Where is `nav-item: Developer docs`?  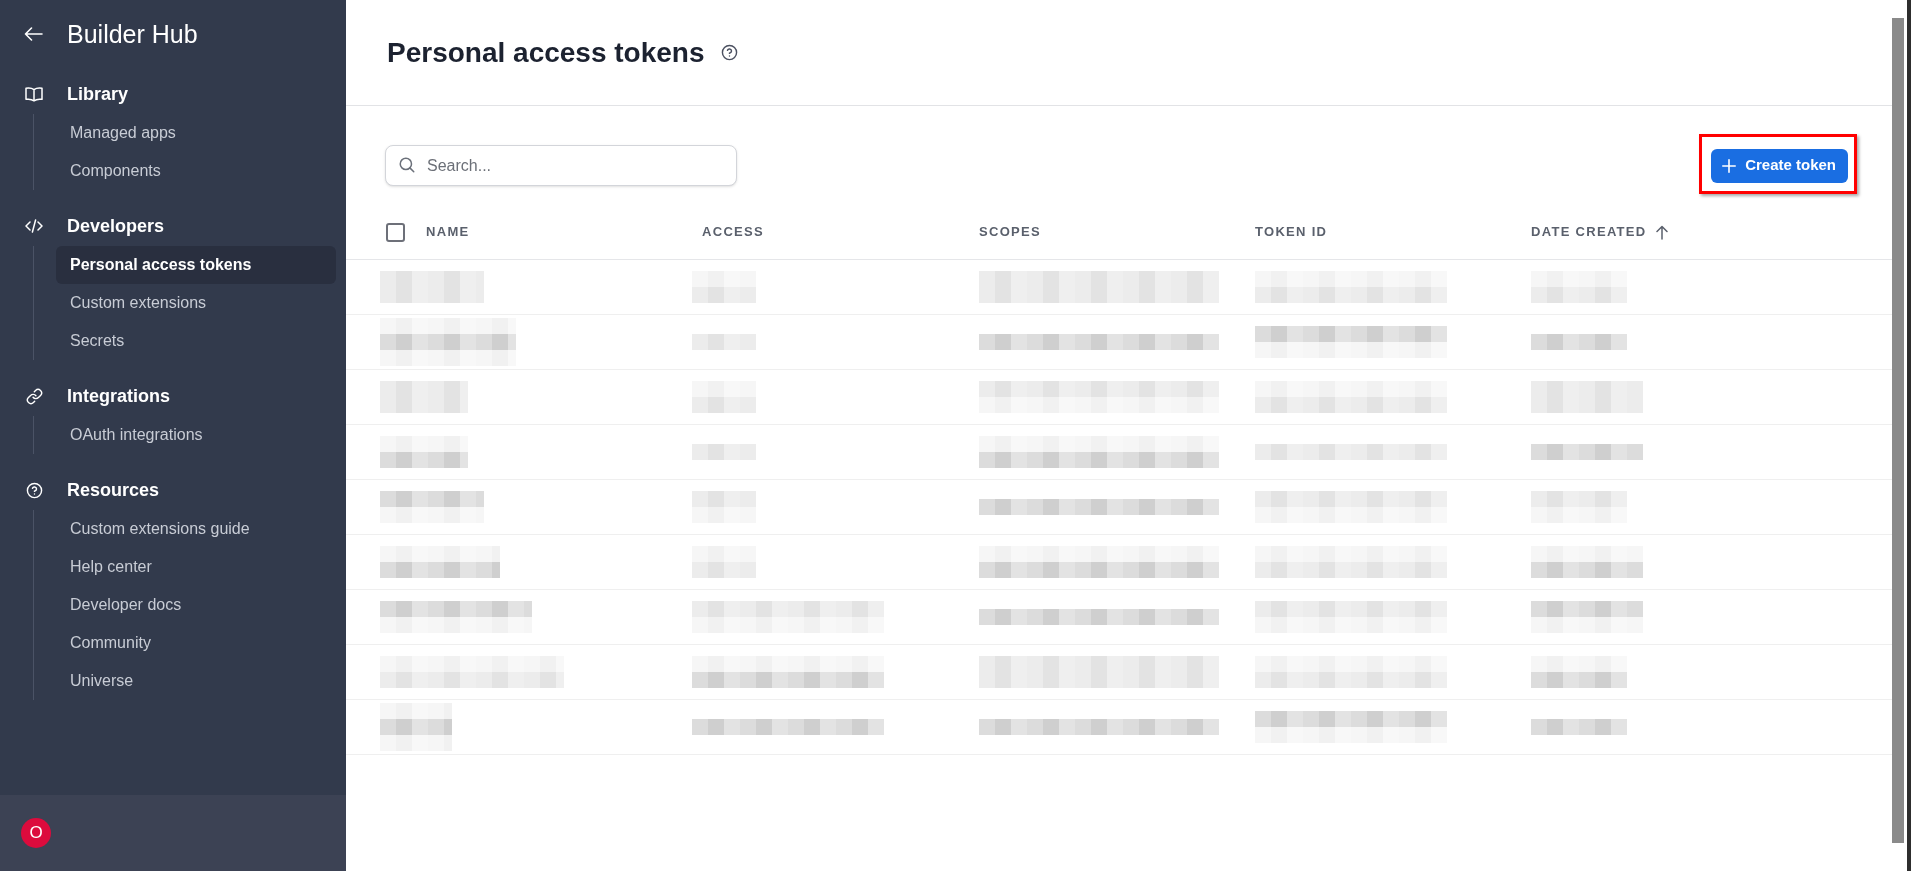 nav-item: Developer docs is located at coordinates (196, 605).